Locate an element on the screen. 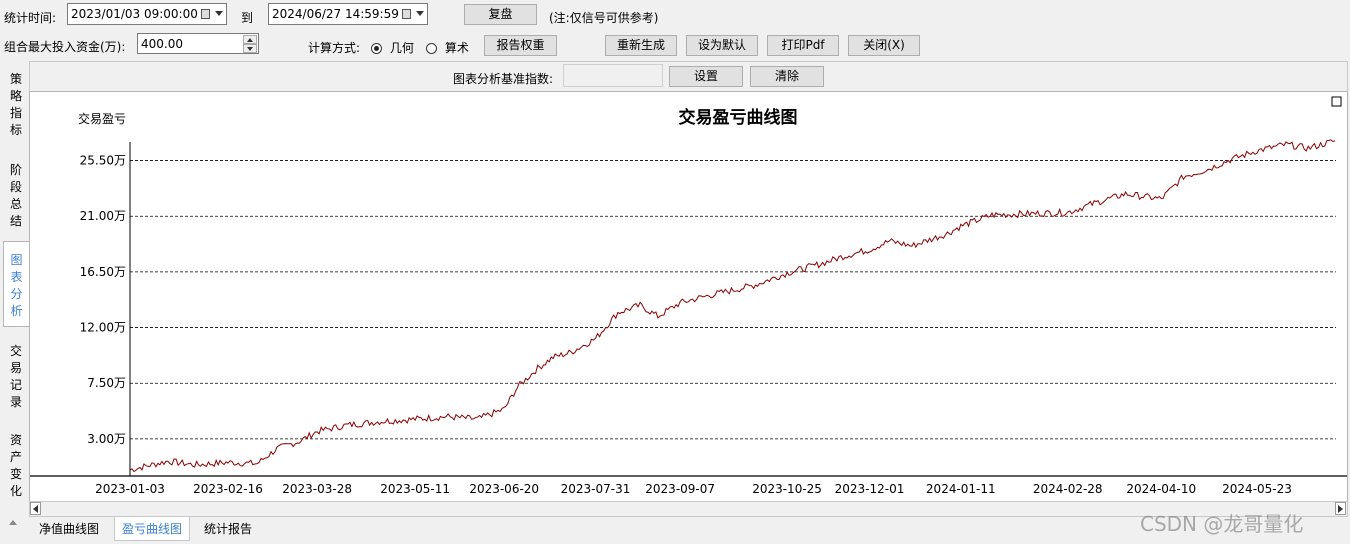  radio-unselected-icon is located at coordinates (431, 48).